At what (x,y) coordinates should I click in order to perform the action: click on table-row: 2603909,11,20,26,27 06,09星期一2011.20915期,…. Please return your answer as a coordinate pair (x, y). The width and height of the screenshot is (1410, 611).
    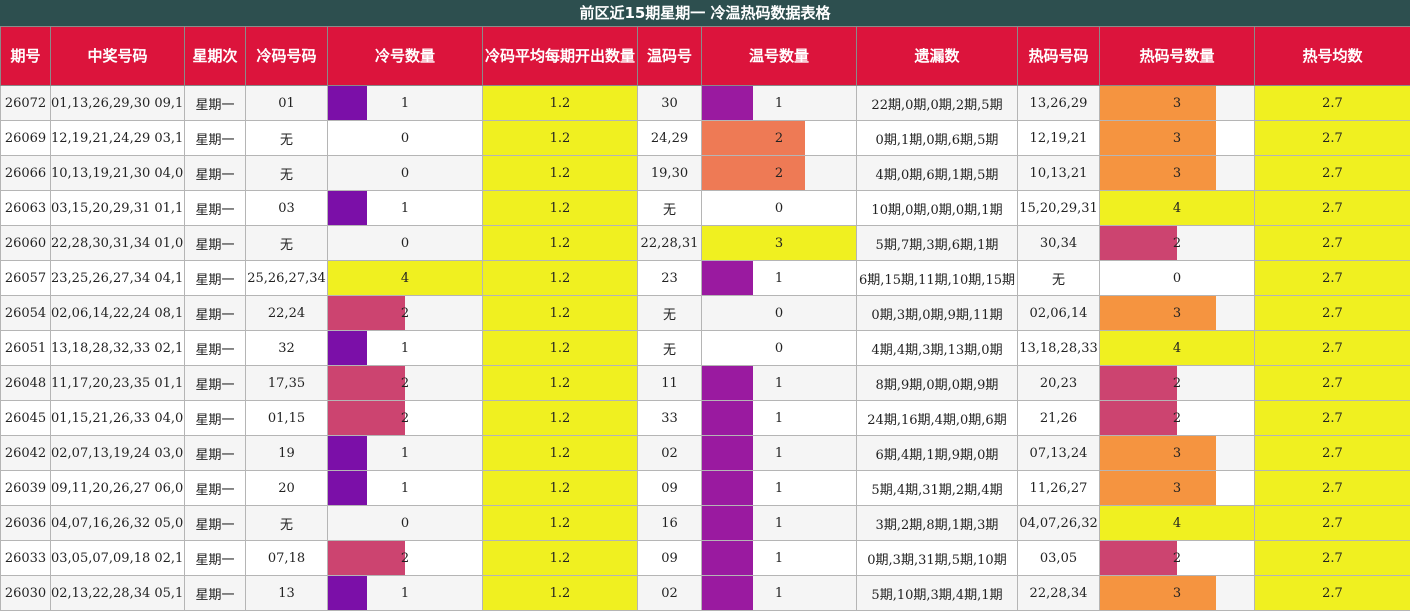
    Looking at the image, I should click on (705, 488).